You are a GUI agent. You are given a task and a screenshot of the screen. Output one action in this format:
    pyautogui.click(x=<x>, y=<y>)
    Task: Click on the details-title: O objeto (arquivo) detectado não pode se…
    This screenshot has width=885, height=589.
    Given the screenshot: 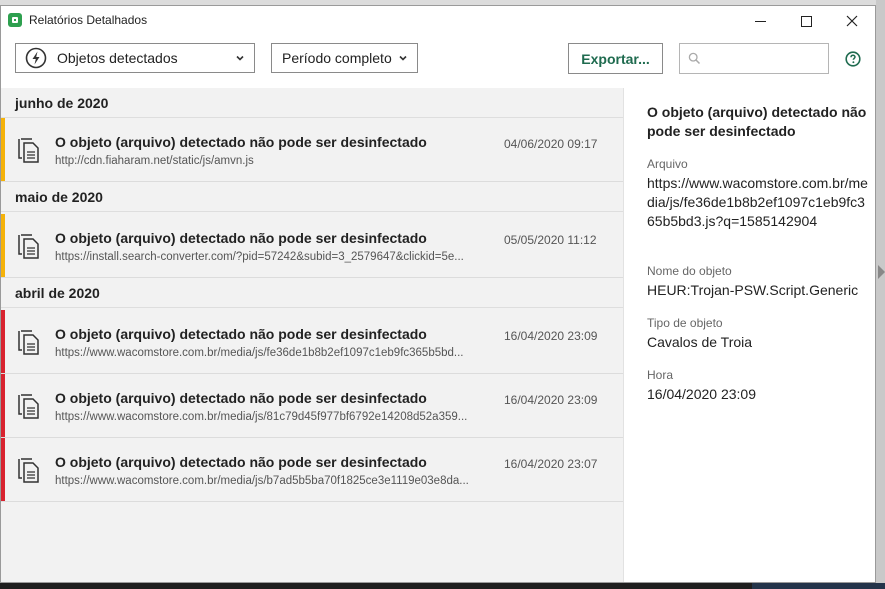 What is the action you would take?
    pyautogui.click(x=757, y=121)
    